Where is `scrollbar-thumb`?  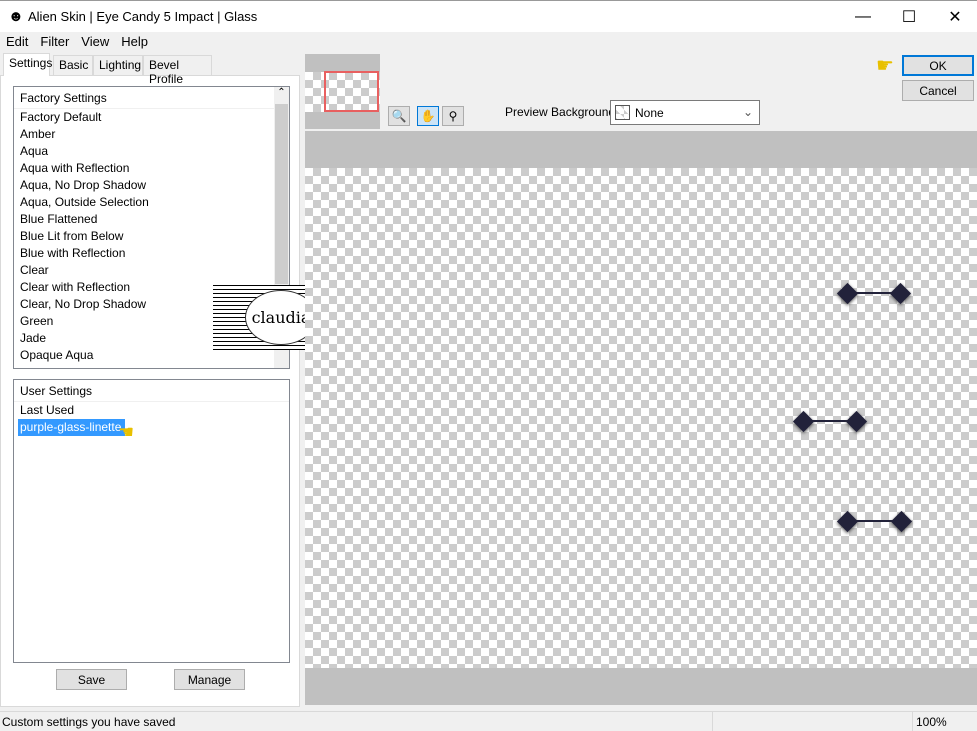
scrollbar-thumb is located at coordinates (281, 194).